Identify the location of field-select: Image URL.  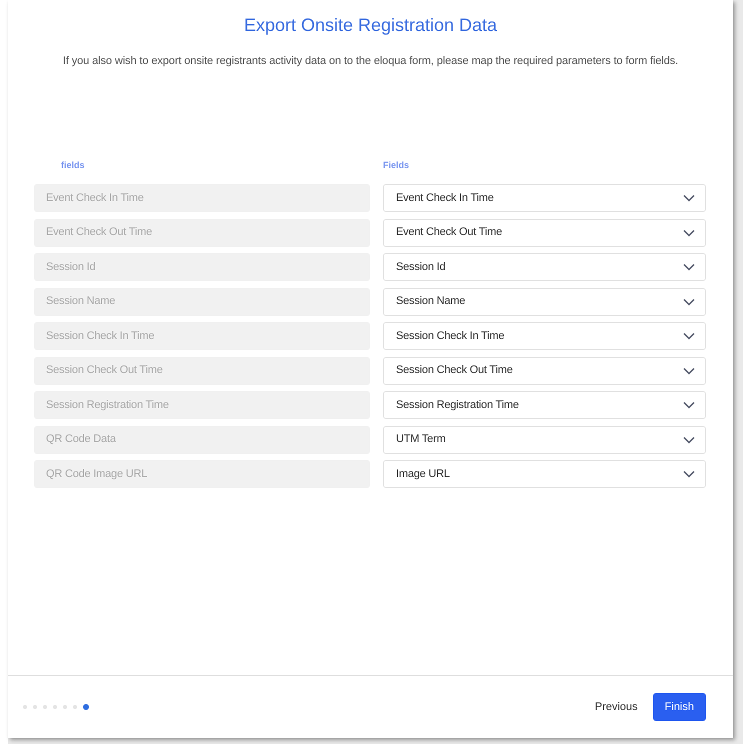
(544, 474).